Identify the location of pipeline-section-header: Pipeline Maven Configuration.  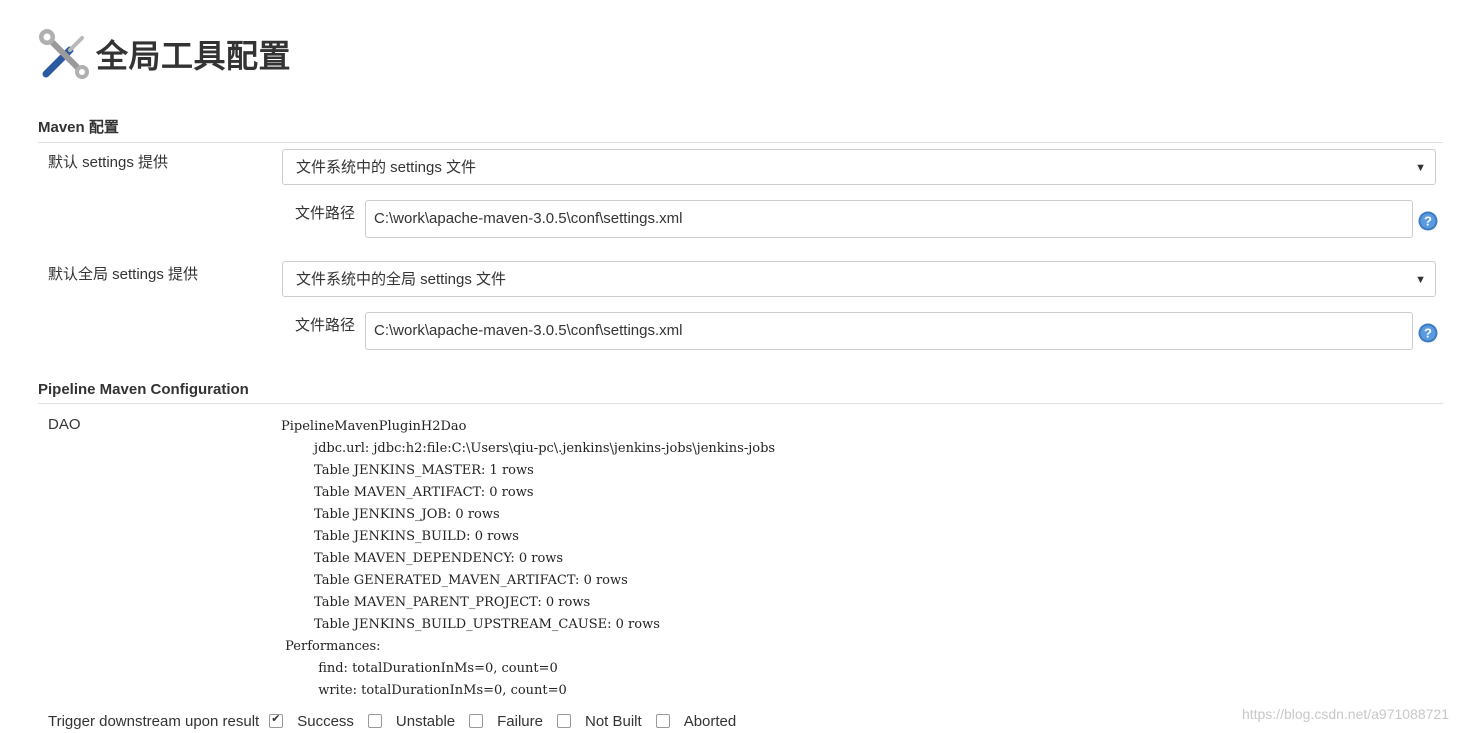
(740, 392).